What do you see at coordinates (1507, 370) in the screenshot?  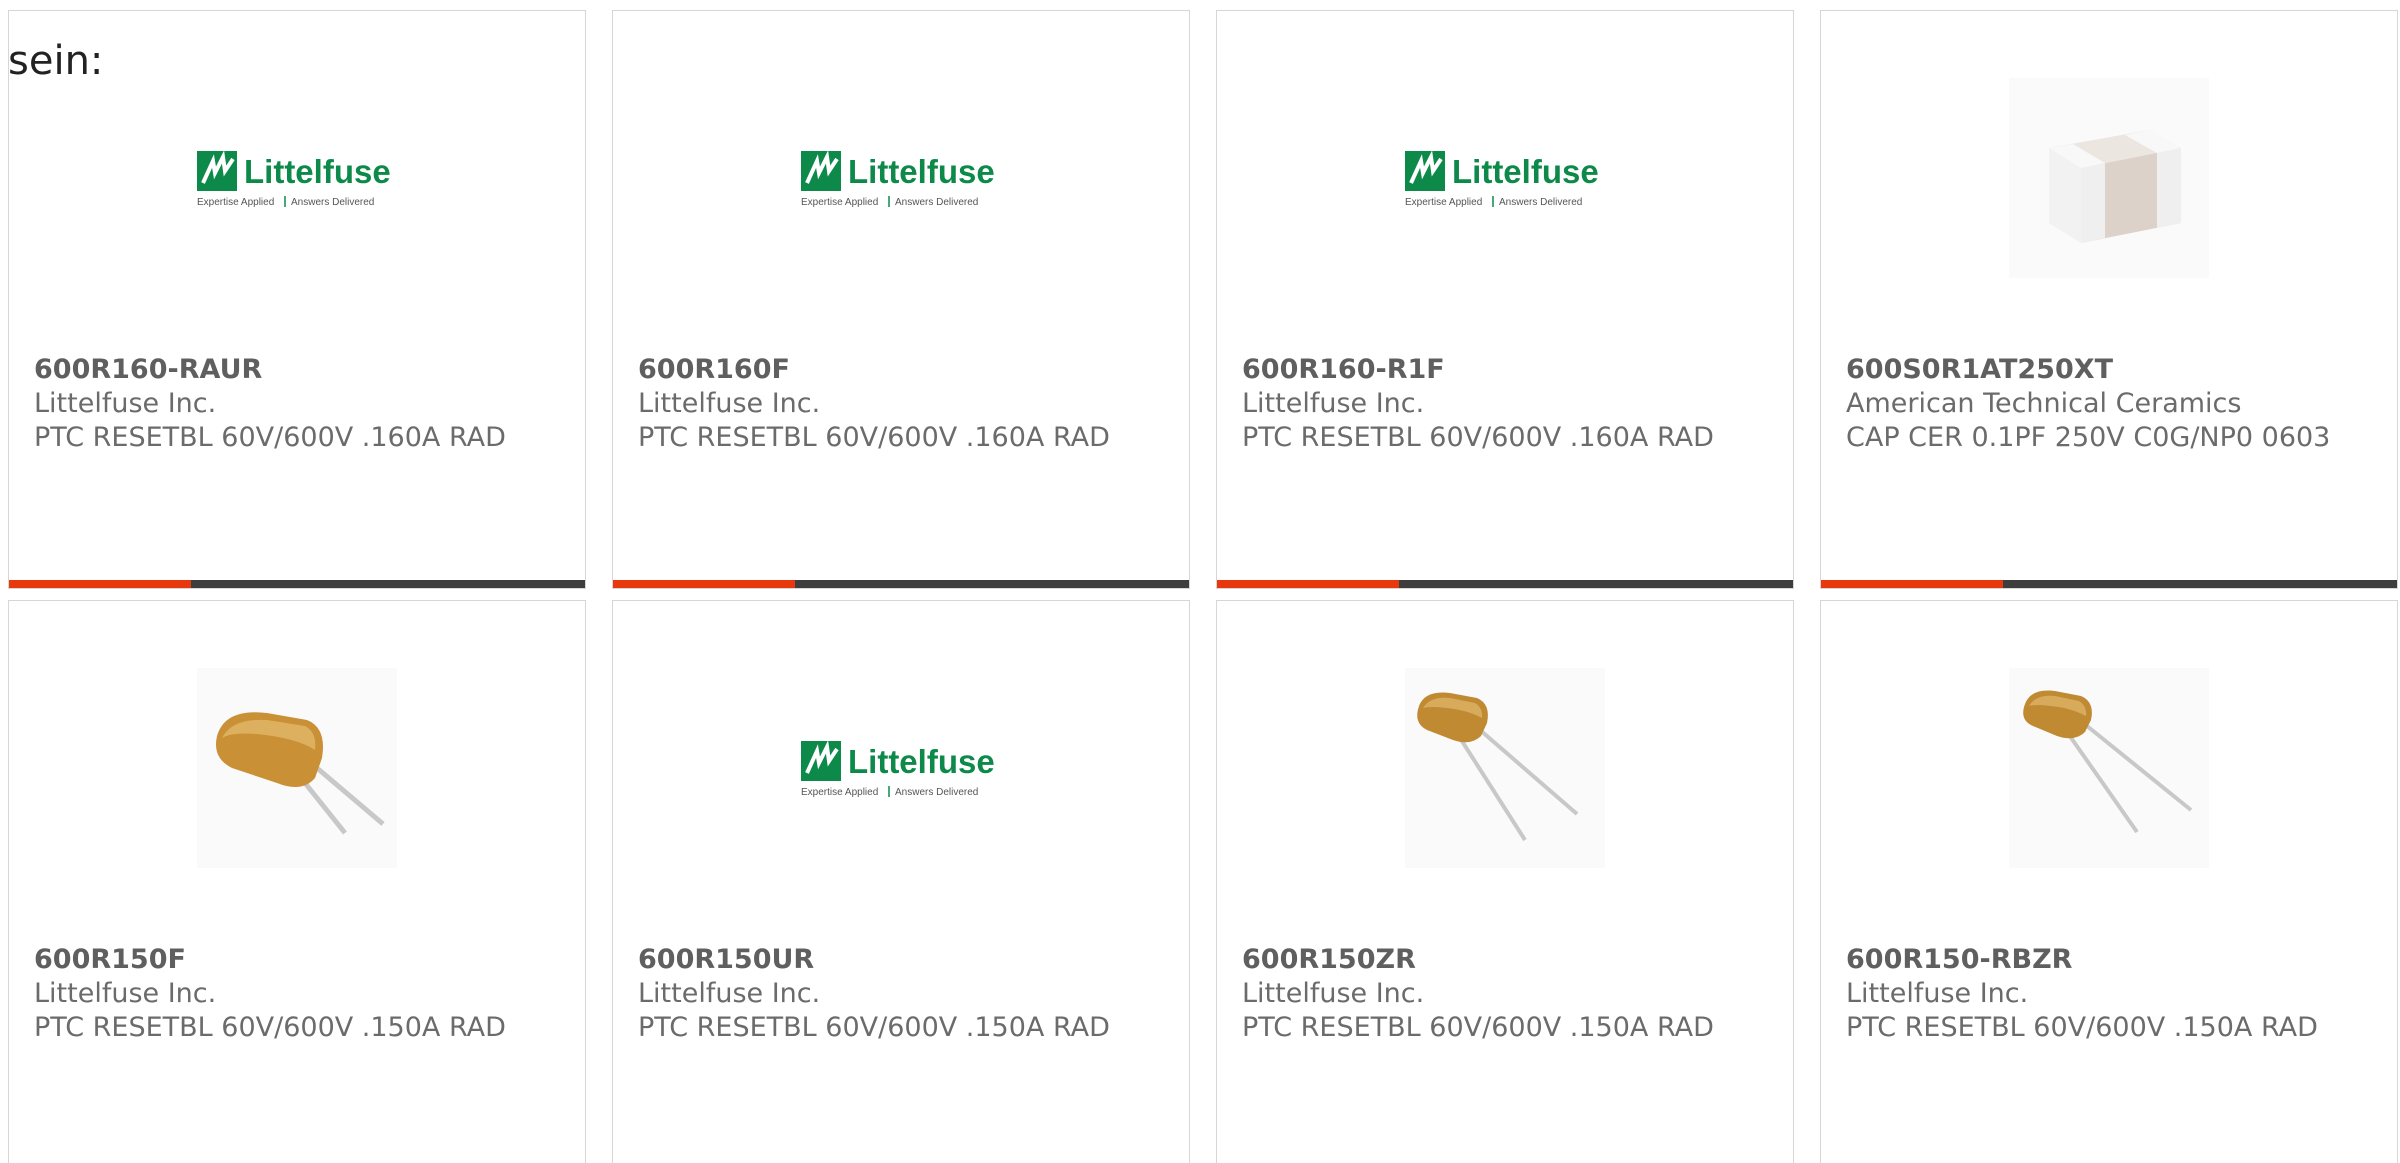 I see `part-number: 600R160-R1F` at bounding box center [1507, 370].